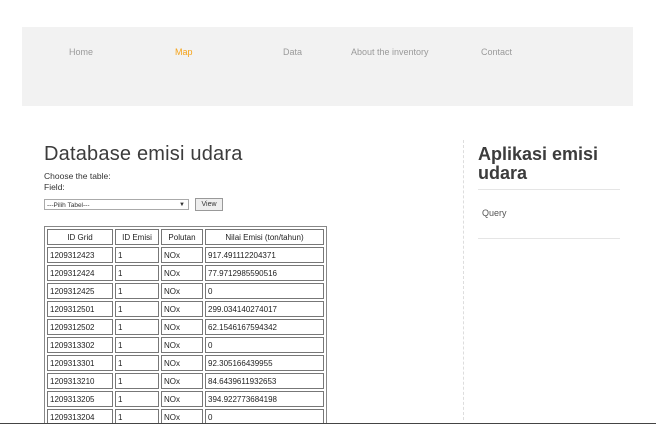 The image size is (656, 443). I want to click on view-button: View, so click(209, 204).